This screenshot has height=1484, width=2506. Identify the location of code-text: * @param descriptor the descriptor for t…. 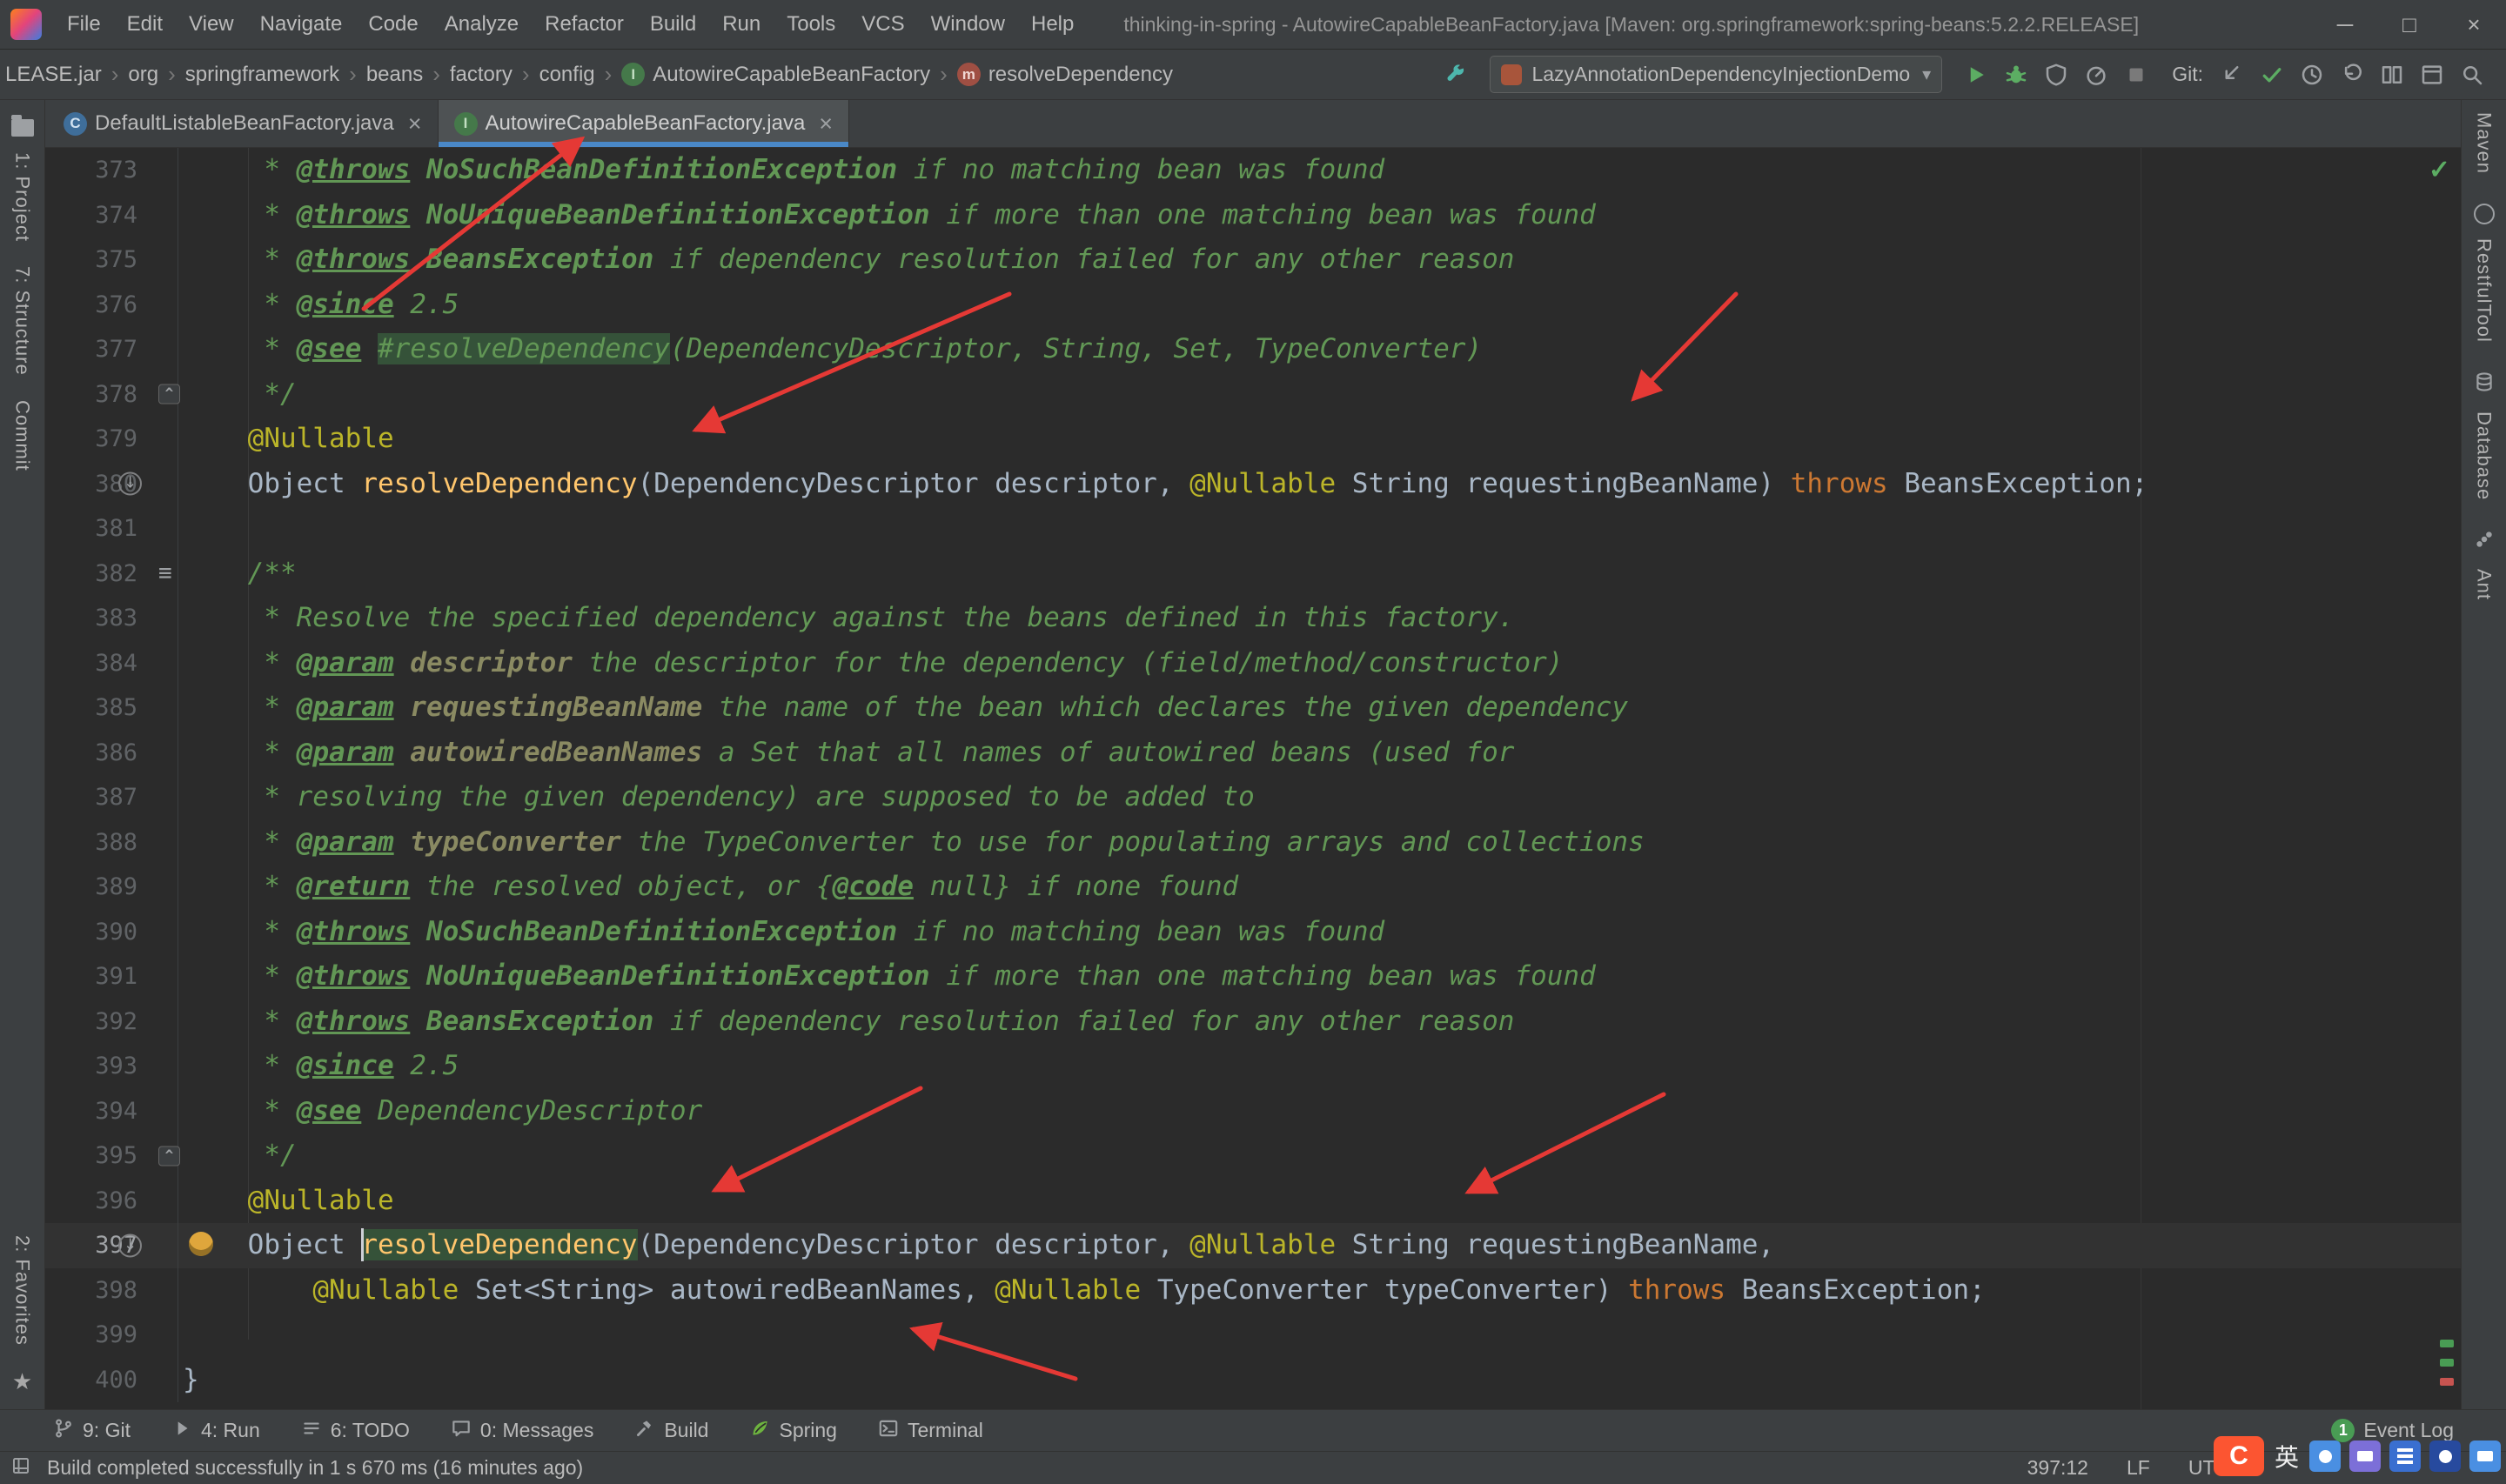
(1319, 663).